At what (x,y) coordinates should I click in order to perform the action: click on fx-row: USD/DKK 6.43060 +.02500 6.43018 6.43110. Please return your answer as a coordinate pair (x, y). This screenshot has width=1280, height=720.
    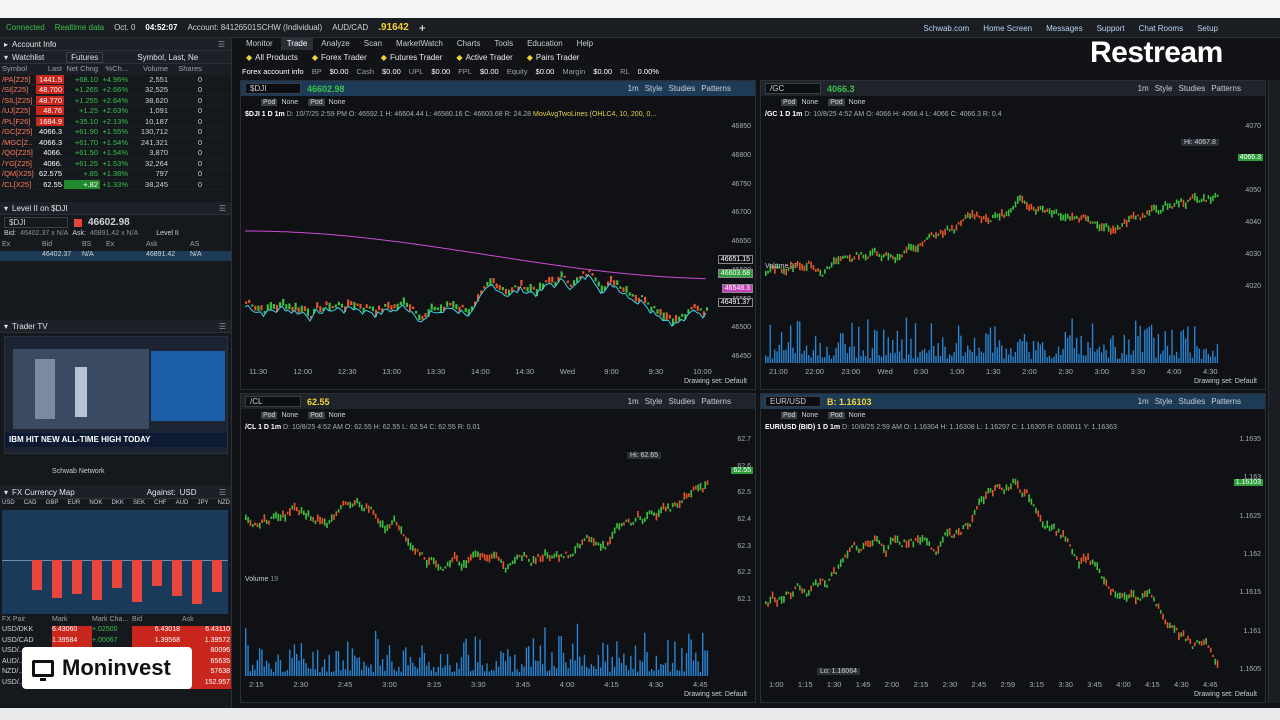
    Looking at the image, I should click on (115, 631).